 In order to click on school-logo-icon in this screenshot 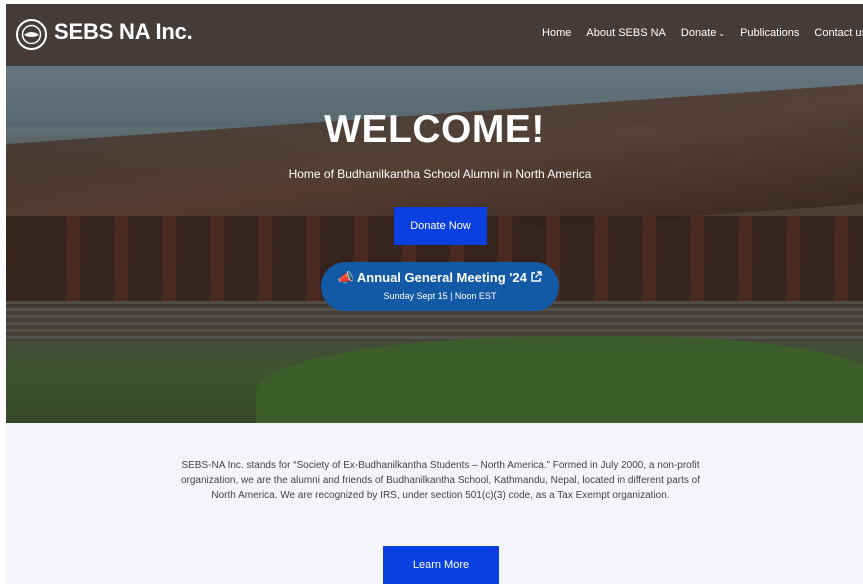, I will do `click(31, 34)`.